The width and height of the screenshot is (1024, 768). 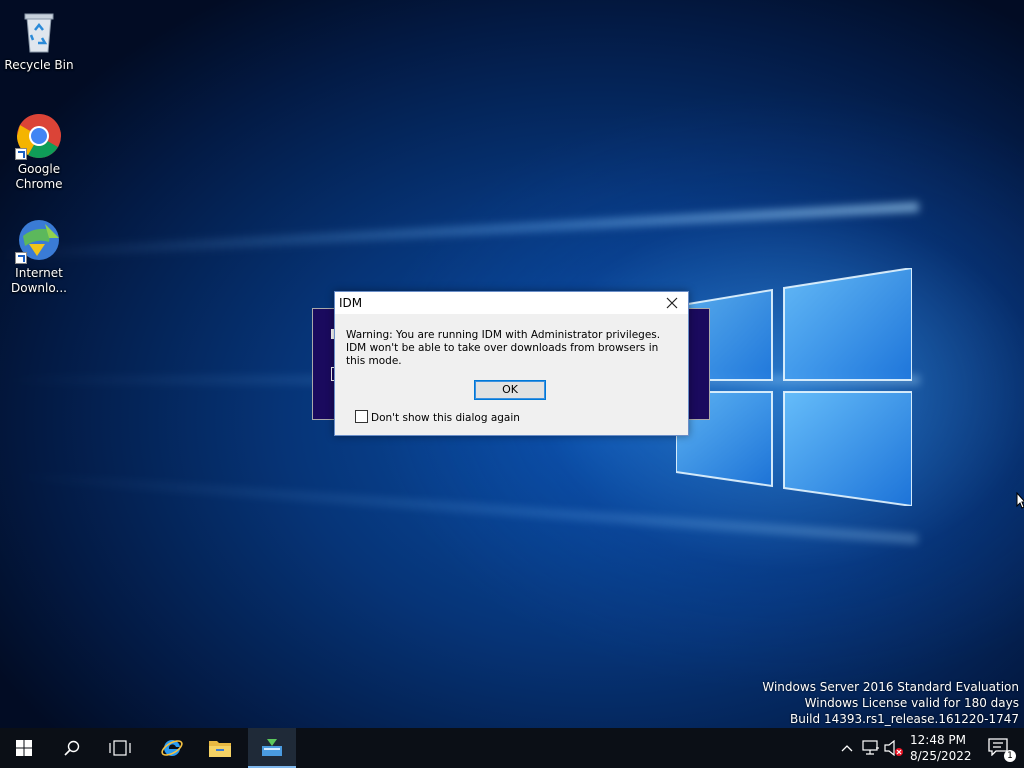 What do you see at coordinates (904, 719) in the screenshot?
I see `watermark-line: Build 14393.rs1_release.161220-1747` at bounding box center [904, 719].